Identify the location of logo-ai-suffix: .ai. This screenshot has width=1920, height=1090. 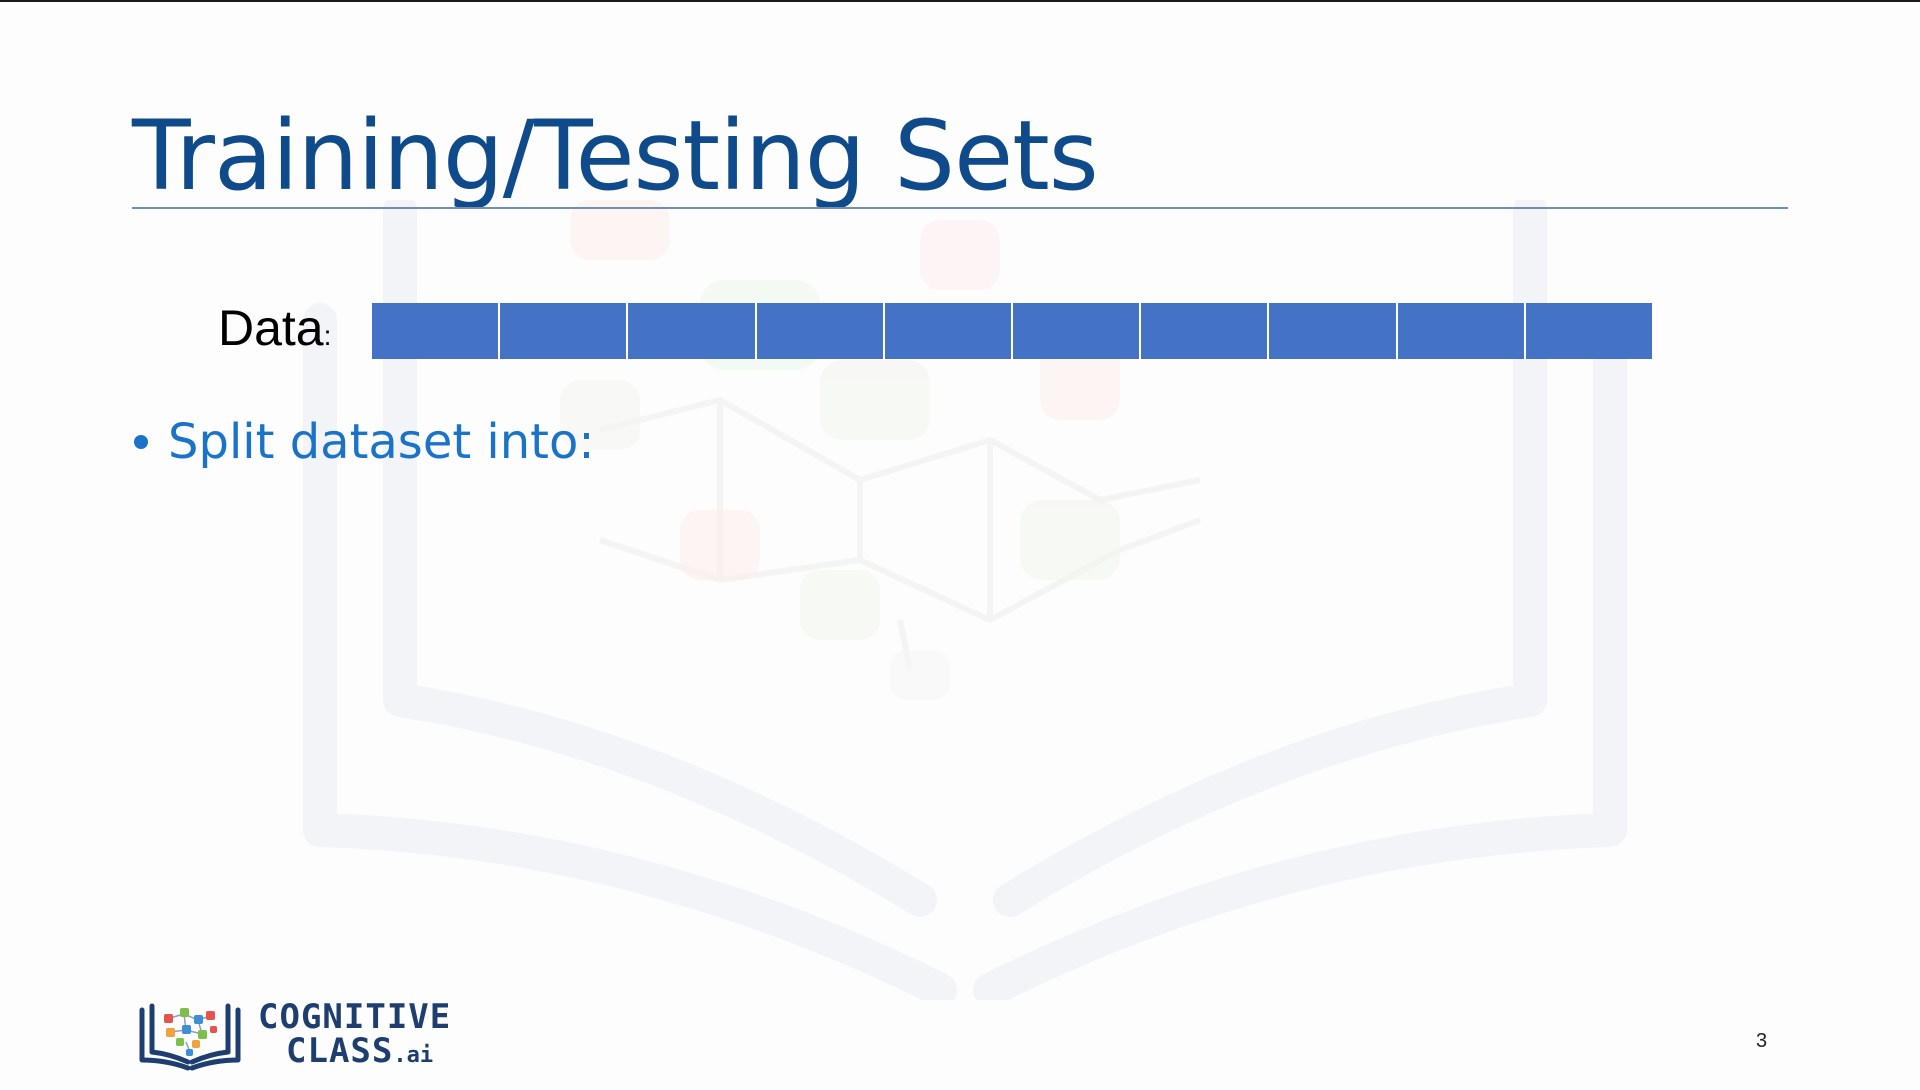
(413, 1055).